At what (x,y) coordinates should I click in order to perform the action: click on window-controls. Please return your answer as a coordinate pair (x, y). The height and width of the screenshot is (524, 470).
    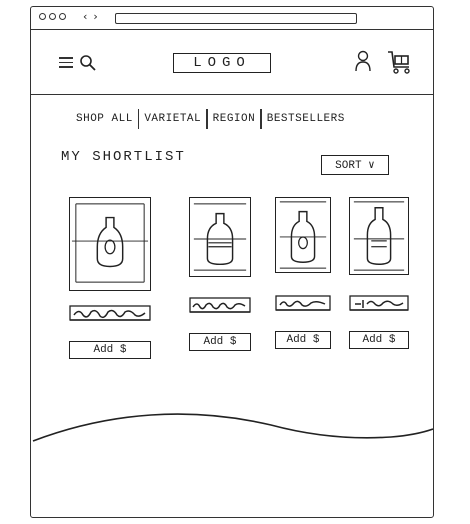
    Looking at the image, I should click on (52, 16).